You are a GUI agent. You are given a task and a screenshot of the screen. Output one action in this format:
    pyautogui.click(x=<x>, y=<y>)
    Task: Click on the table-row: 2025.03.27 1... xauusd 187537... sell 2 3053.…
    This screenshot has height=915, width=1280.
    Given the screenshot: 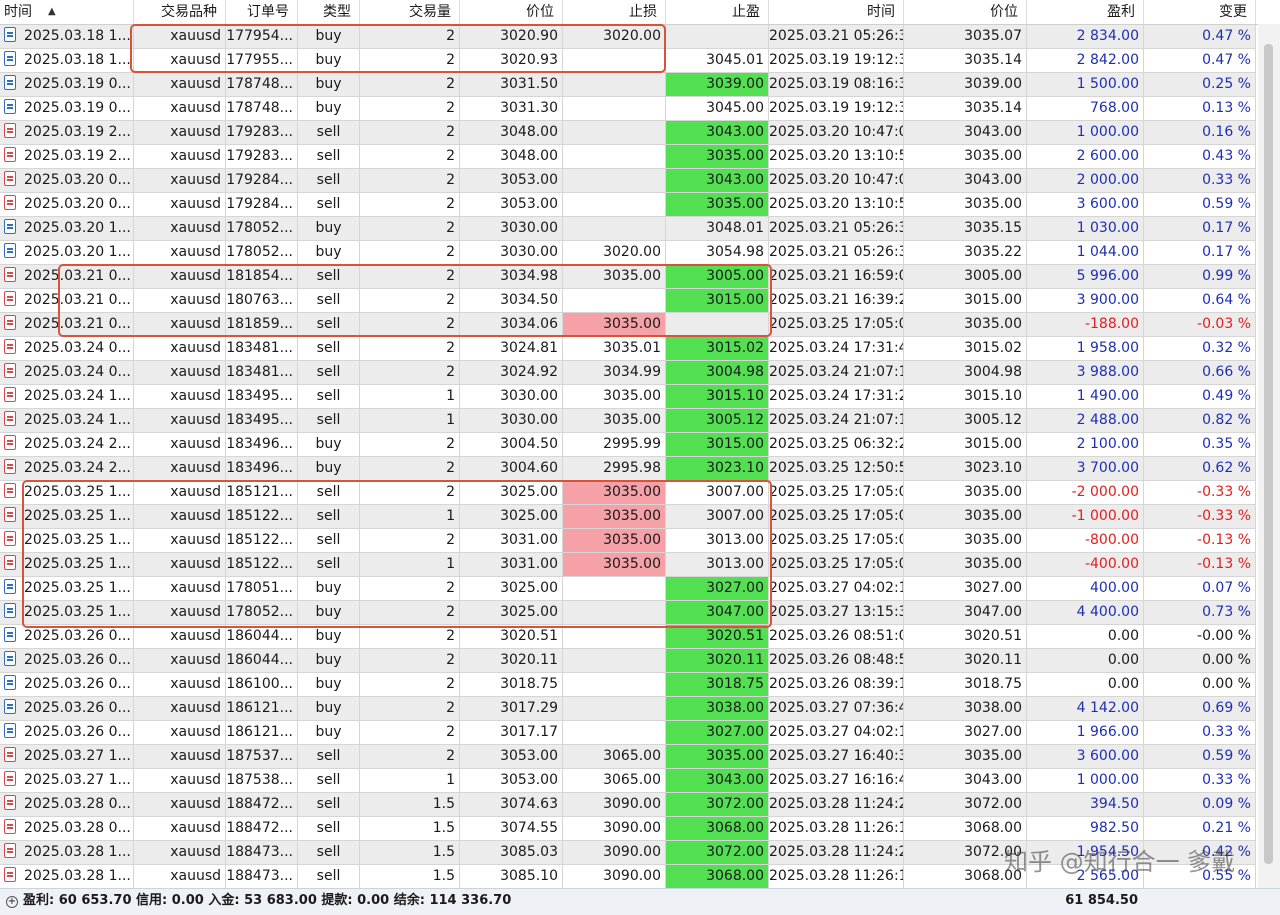 What is the action you would take?
    pyautogui.click(x=640, y=757)
    